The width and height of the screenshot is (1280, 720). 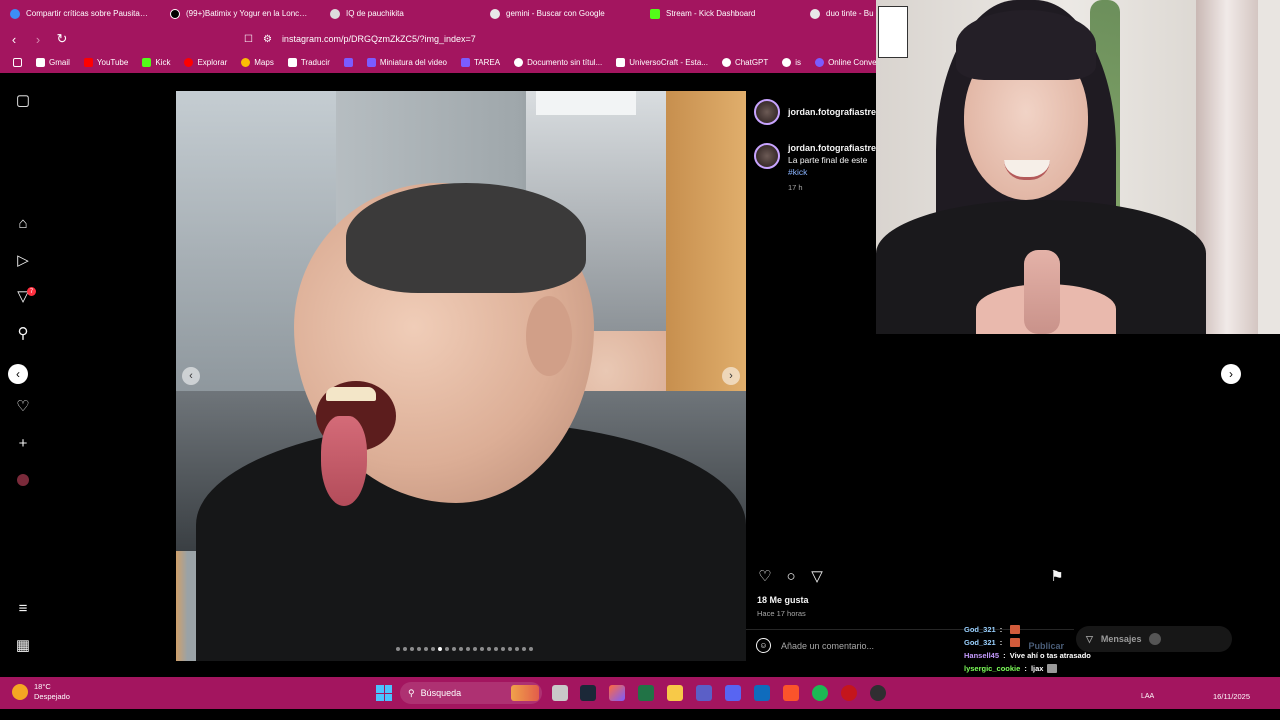 What do you see at coordinates (20, 692) in the screenshot?
I see `sun-icon` at bounding box center [20, 692].